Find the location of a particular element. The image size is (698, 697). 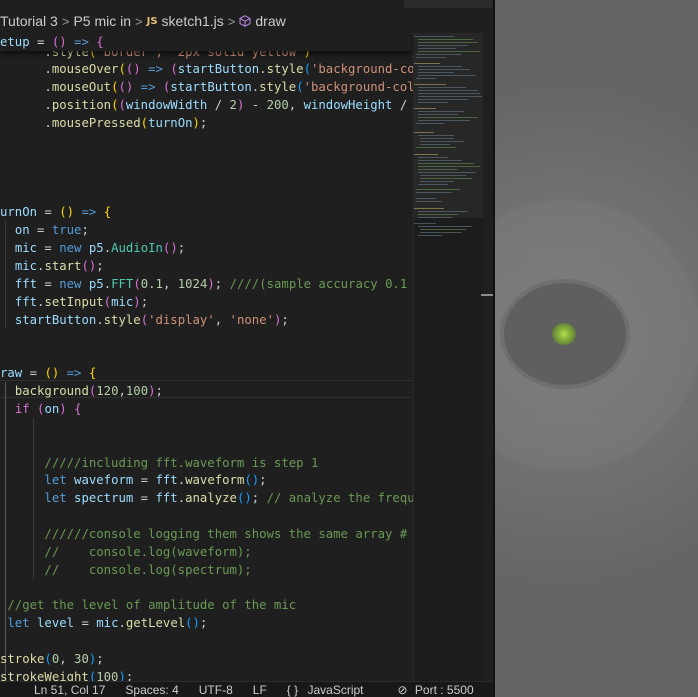

code-line: raw = () => { is located at coordinates (48, 373).